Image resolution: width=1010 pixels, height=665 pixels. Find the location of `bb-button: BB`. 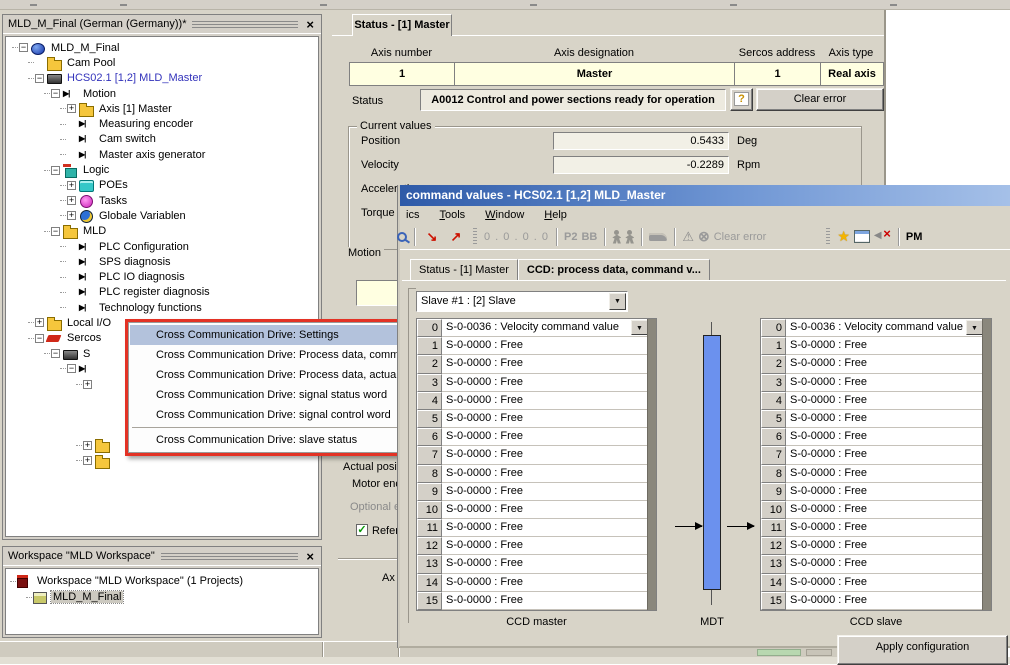

bb-button: BB is located at coordinates (589, 237).